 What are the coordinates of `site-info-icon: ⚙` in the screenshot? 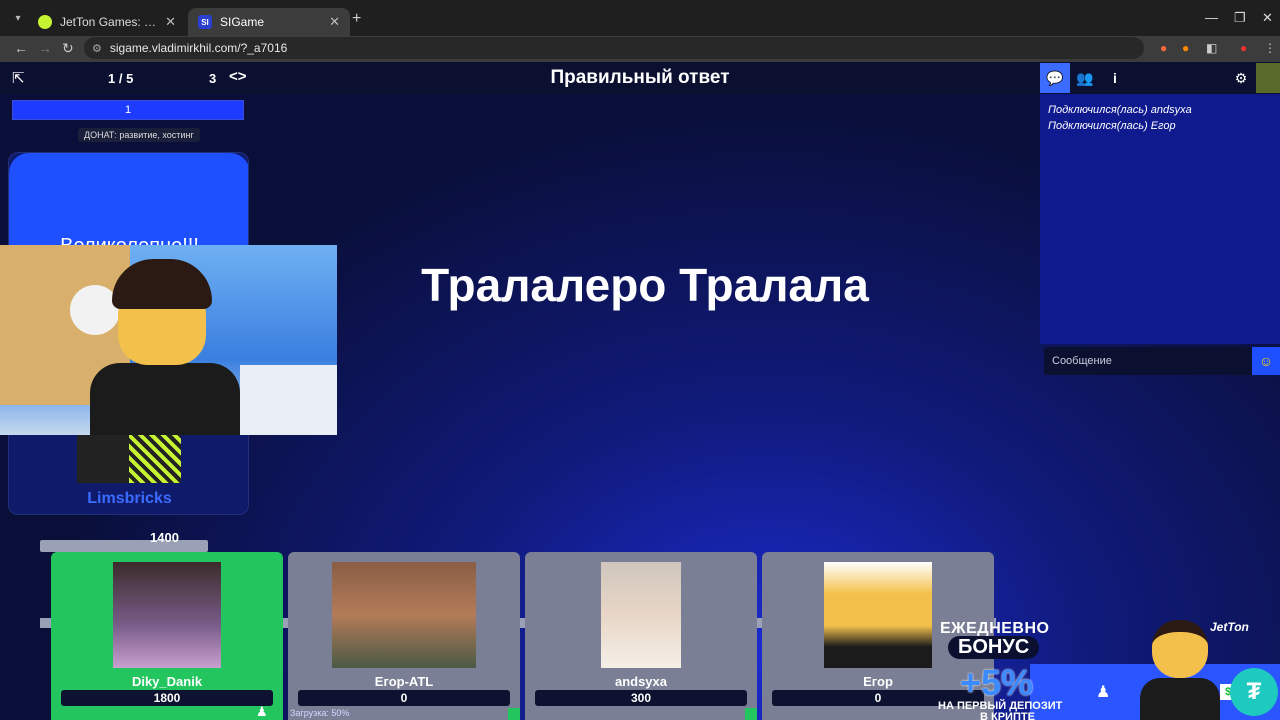 It's located at (97, 48).